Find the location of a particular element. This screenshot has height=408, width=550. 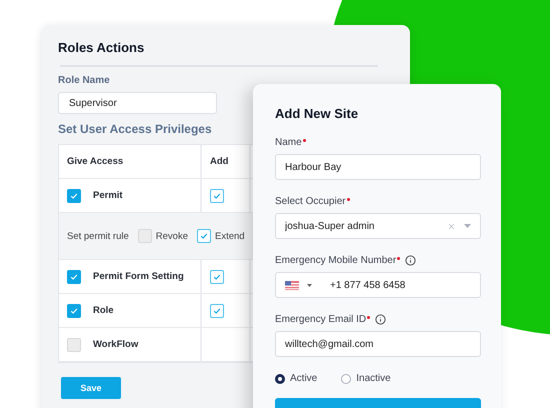

phone-field: +1 877 458 6458 is located at coordinates (378, 285).